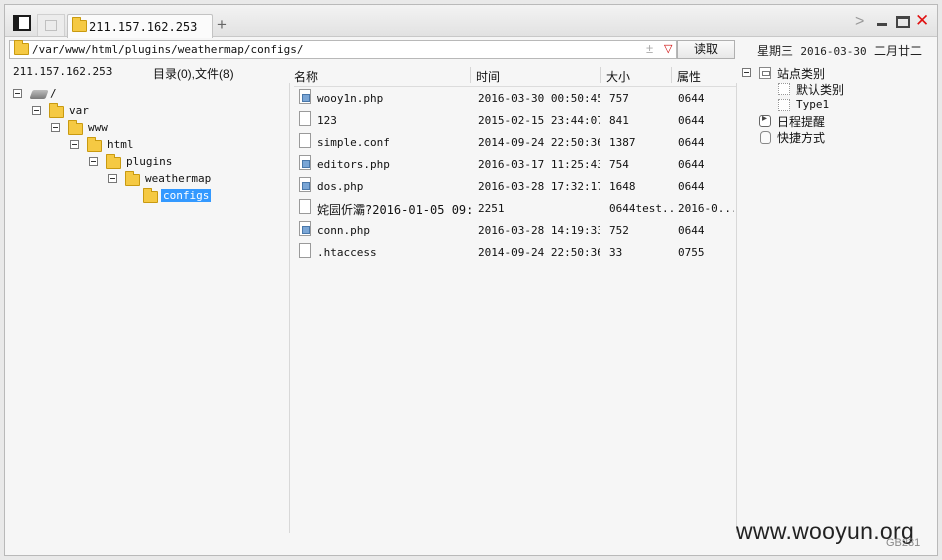 The width and height of the screenshot is (942, 560). What do you see at coordinates (903, 22) in the screenshot?
I see `maximize-button` at bounding box center [903, 22].